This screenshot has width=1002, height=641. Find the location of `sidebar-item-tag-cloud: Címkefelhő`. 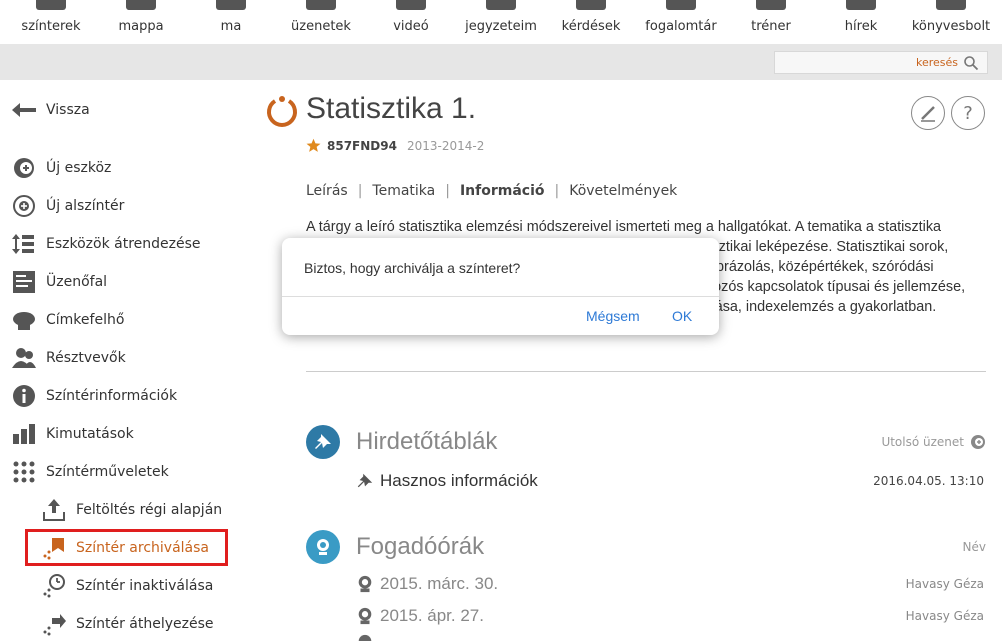

sidebar-item-tag-cloud: Címkefelhő is located at coordinates (68, 320).